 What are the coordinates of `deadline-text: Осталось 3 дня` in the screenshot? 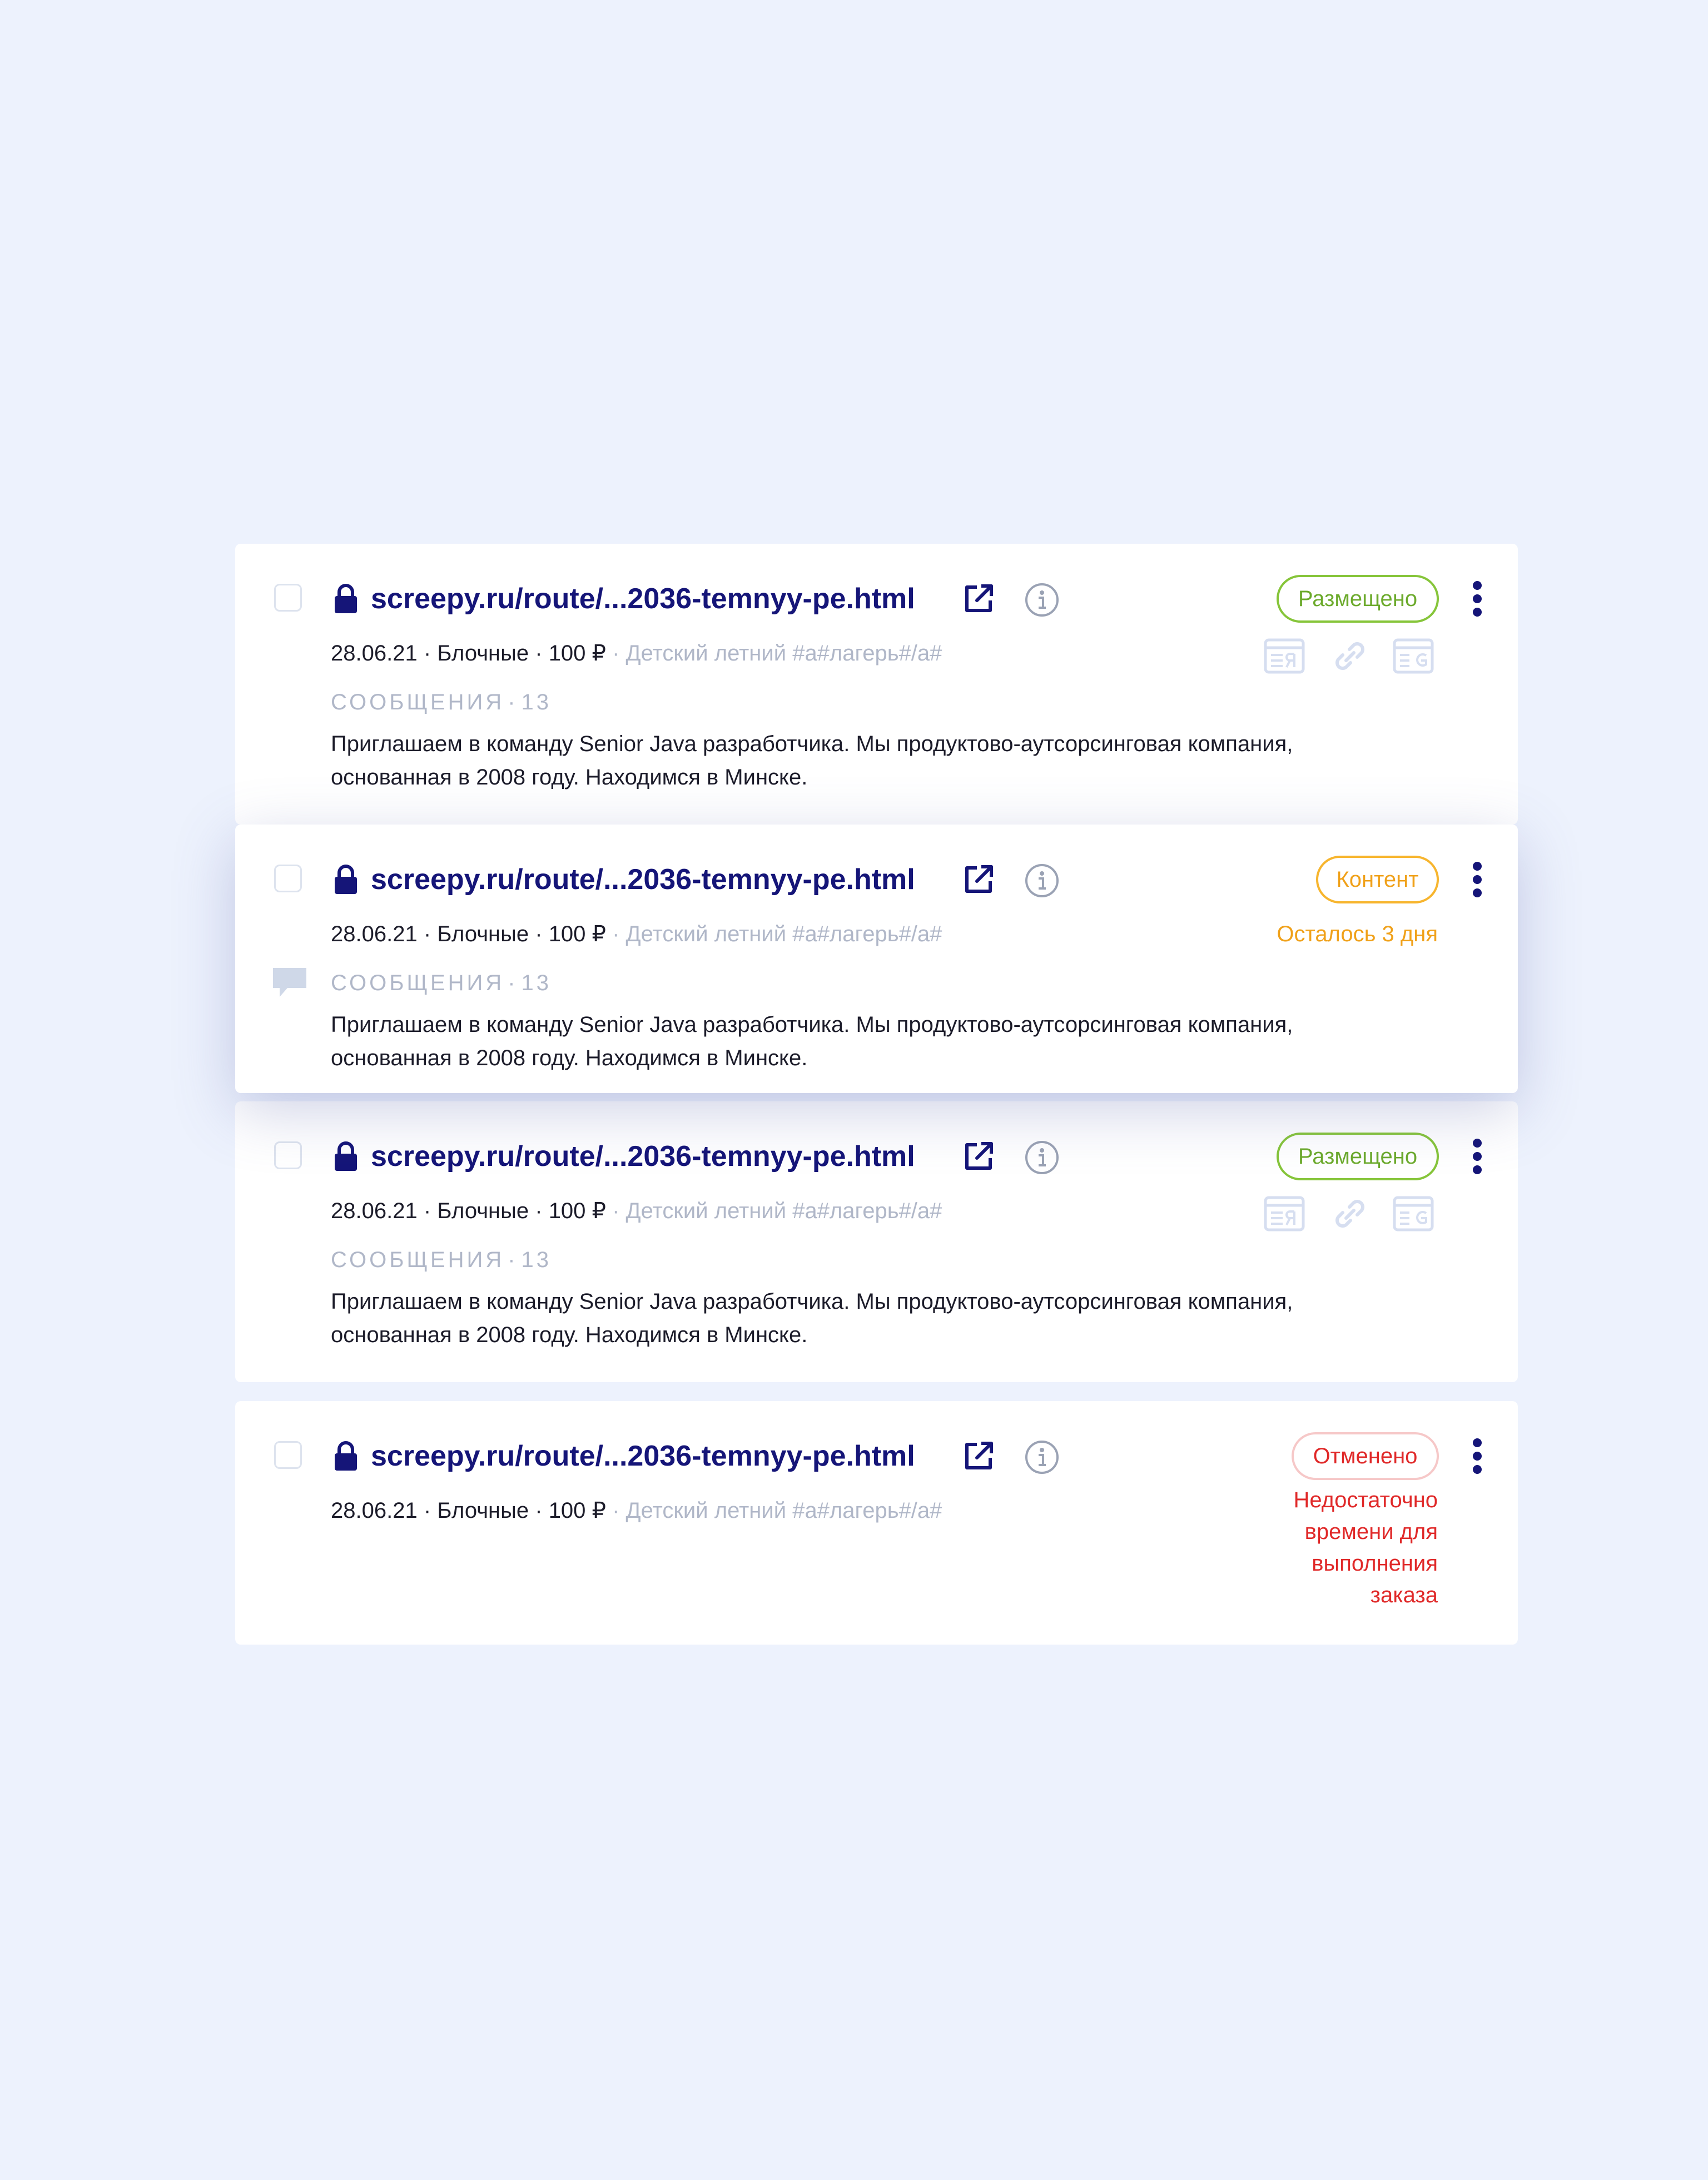 It's located at (1357, 934).